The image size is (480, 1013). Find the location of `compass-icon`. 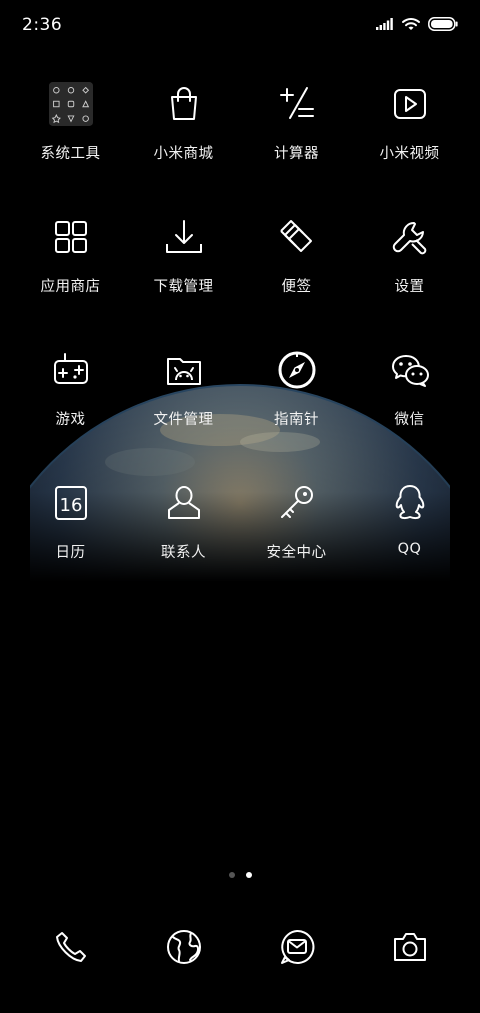

compass-icon is located at coordinates (297, 370).